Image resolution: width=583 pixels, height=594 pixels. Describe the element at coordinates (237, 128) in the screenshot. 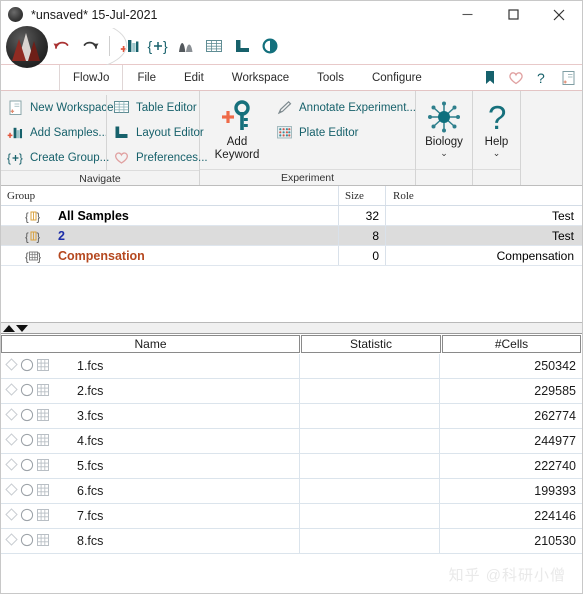

I see `add-keyword-button: Add Keyword` at that location.